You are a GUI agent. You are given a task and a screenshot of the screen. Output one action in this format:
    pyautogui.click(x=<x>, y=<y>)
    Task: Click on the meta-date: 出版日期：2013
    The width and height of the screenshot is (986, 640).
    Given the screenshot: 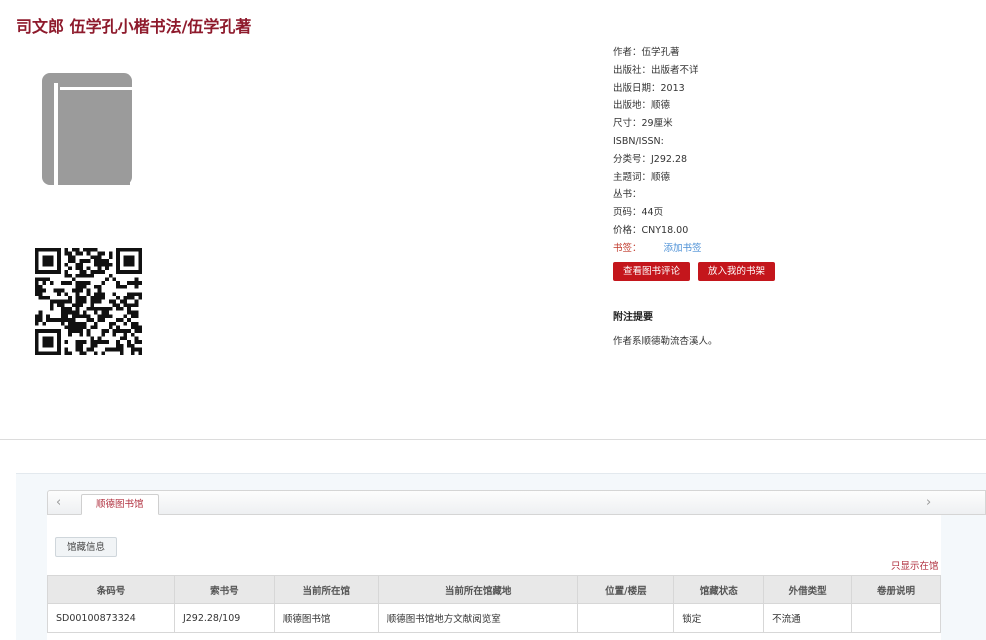 What is the action you would take?
    pyautogui.click(x=649, y=88)
    